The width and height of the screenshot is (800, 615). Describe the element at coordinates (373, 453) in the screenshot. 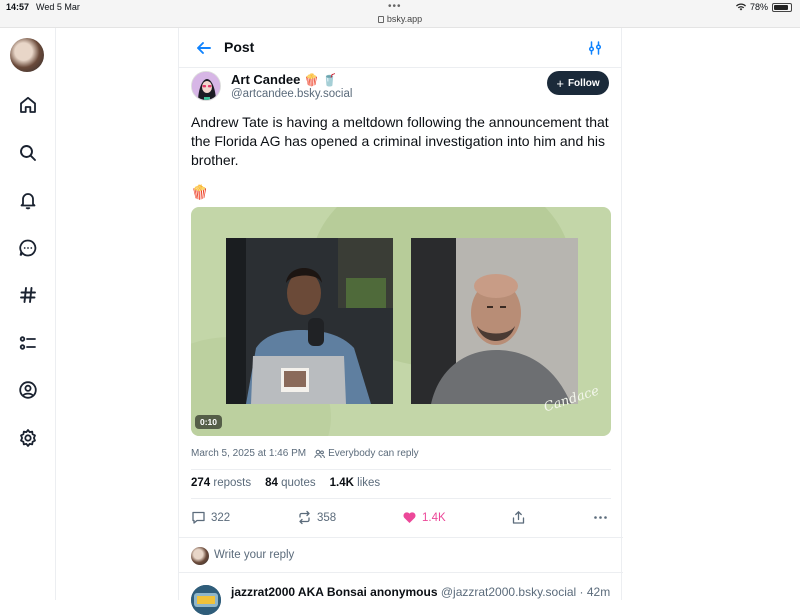

I see `reply-permission-text: Everybody can reply` at that location.